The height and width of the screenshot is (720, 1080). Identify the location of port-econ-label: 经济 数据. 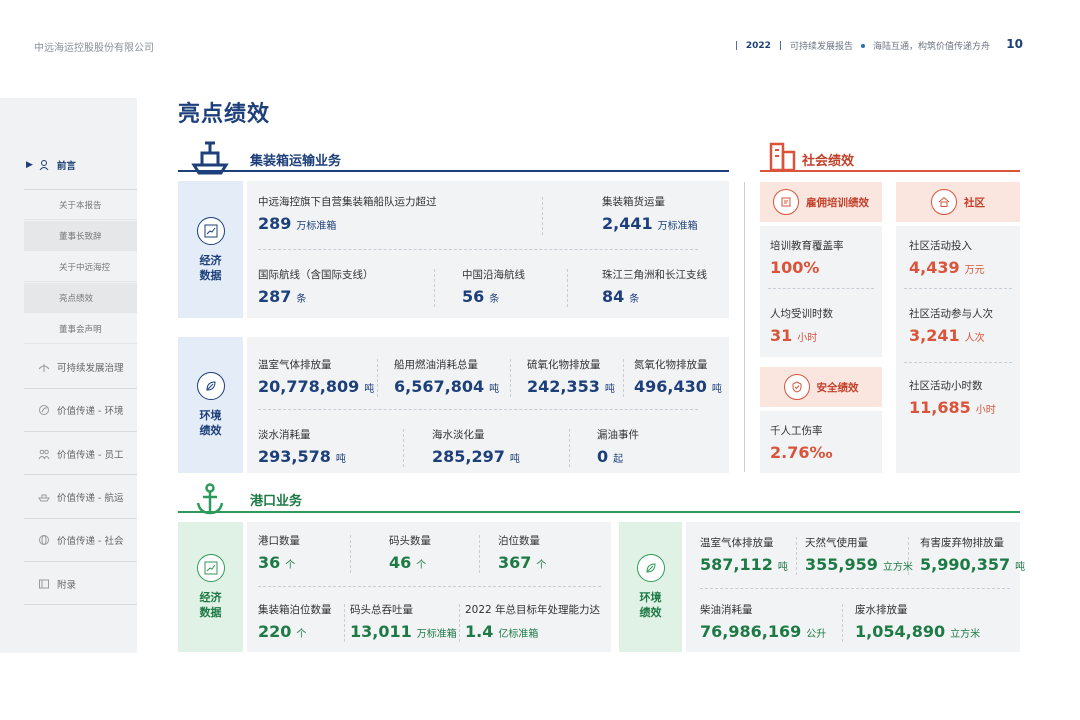
(210, 587).